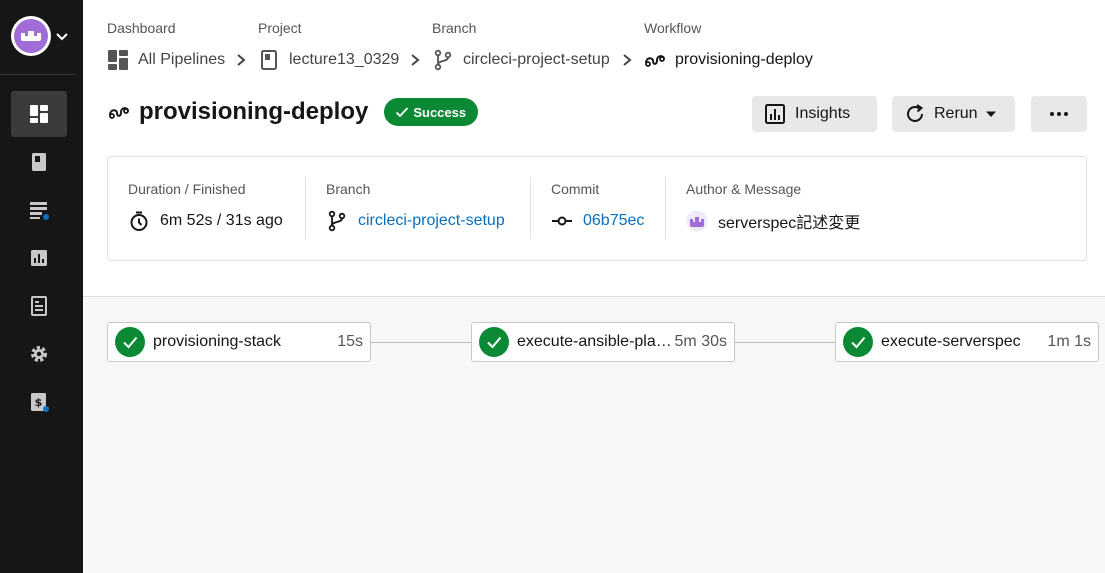 Image resolution: width=1105 pixels, height=573 pixels. What do you see at coordinates (1069, 341) in the screenshot?
I see `job-duration: 1m 1s` at bounding box center [1069, 341].